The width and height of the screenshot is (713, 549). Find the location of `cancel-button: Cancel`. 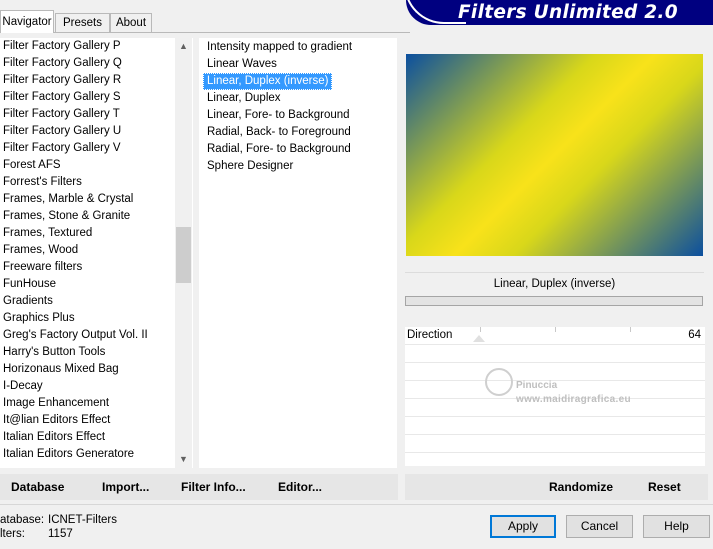

cancel-button: Cancel is located at coordinates (599, 526).